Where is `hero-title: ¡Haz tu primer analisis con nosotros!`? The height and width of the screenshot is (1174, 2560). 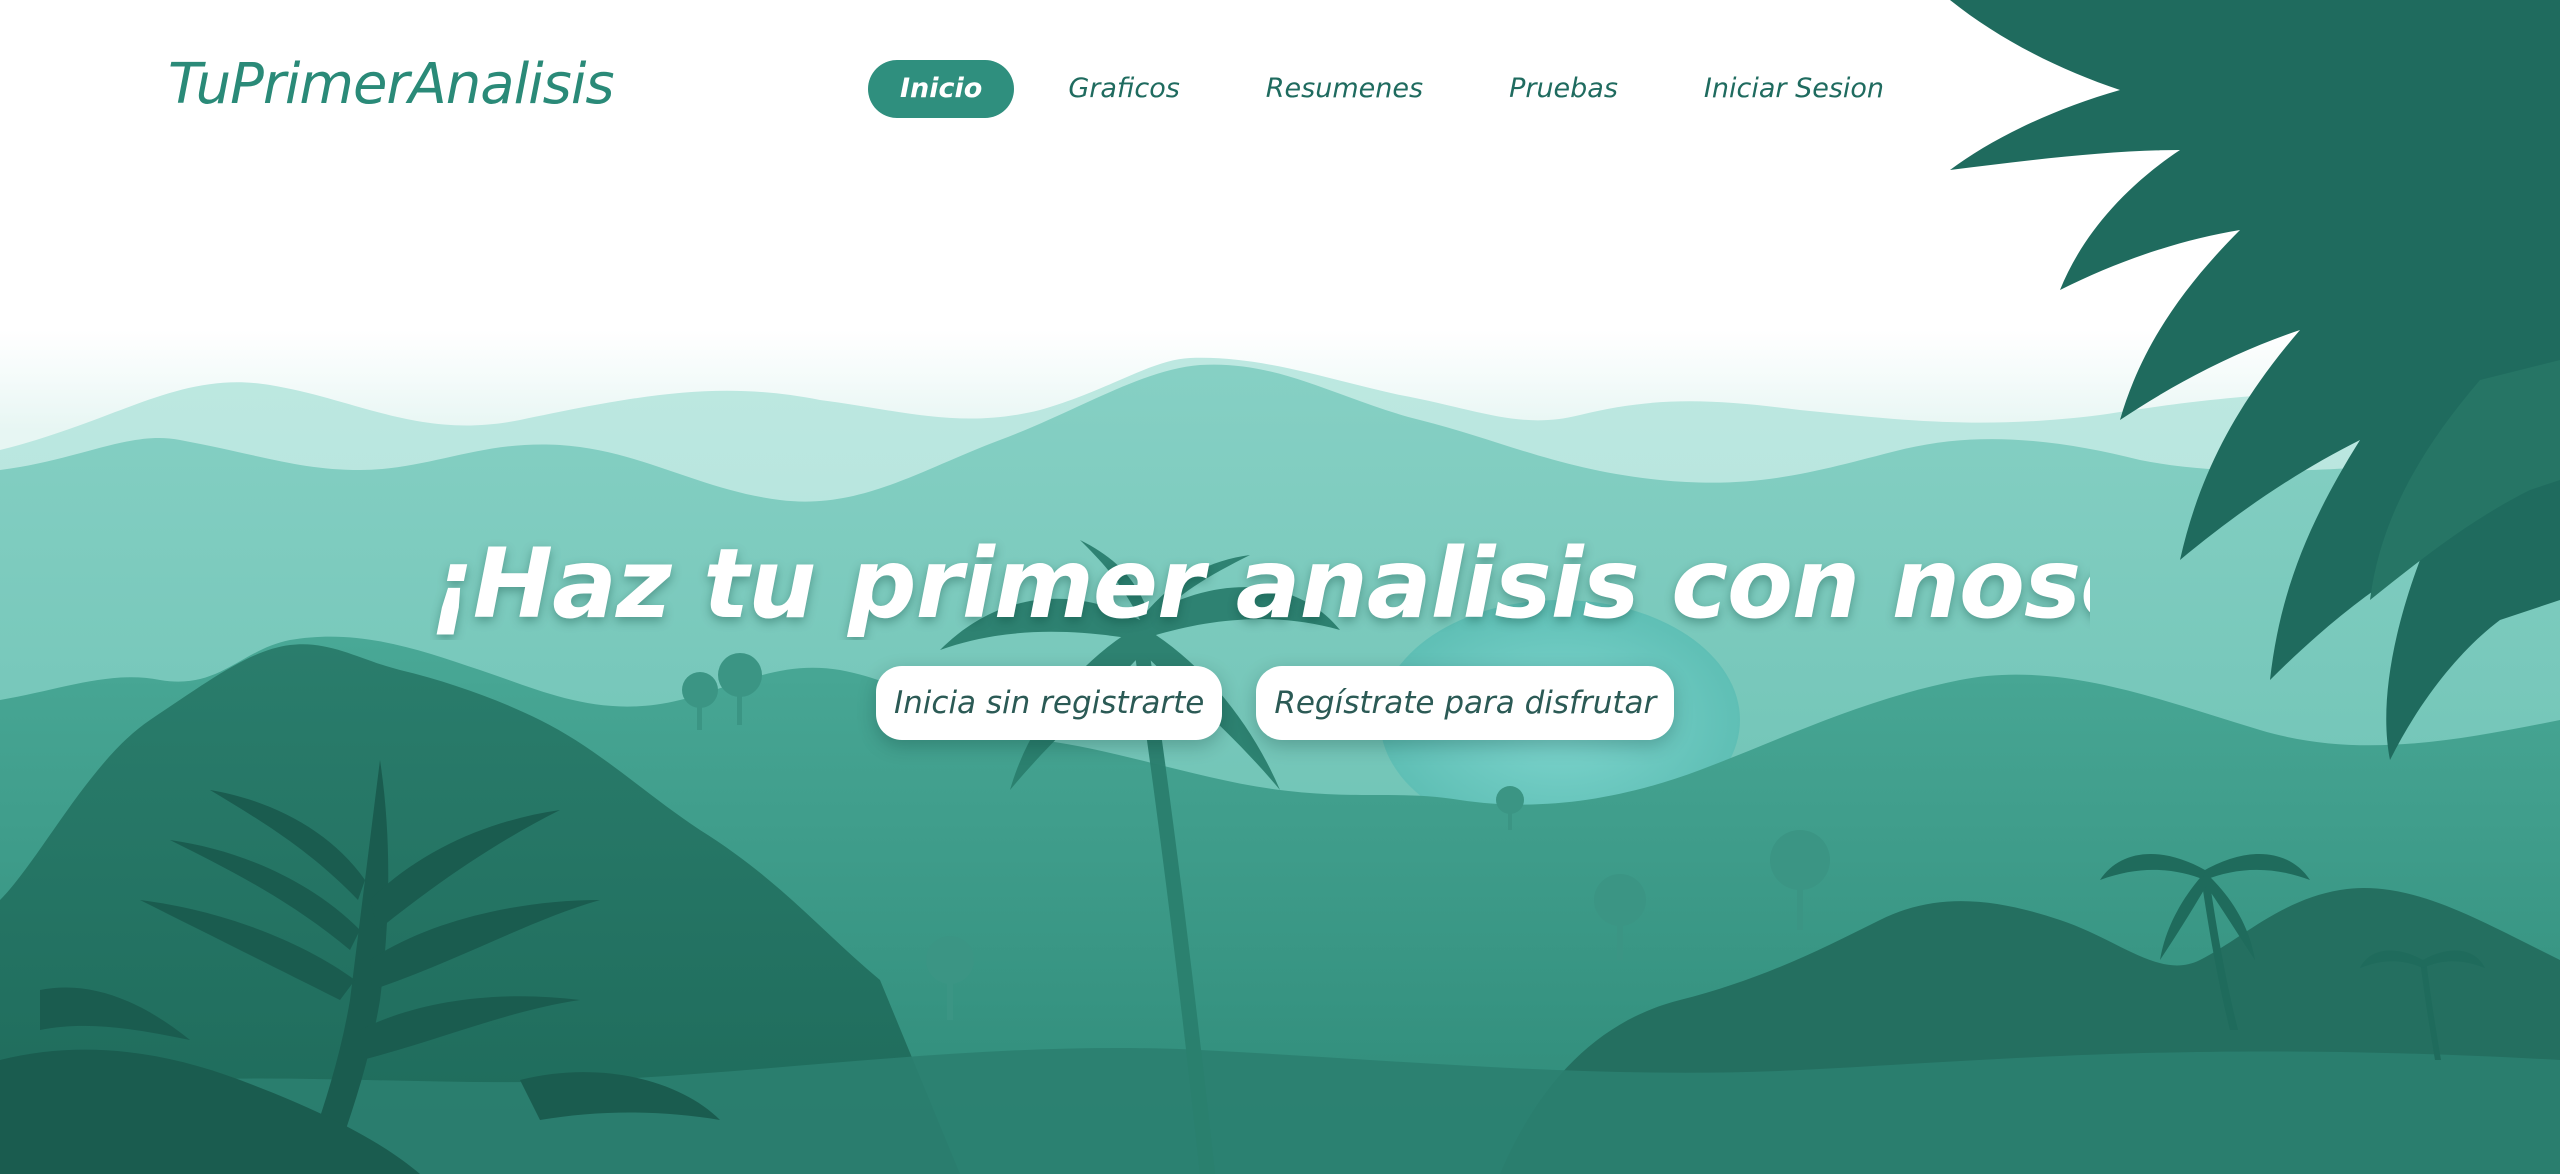 hero-title: ¡Haz tu primer analisis con nosotros! is located at coordinates (1260, 584).